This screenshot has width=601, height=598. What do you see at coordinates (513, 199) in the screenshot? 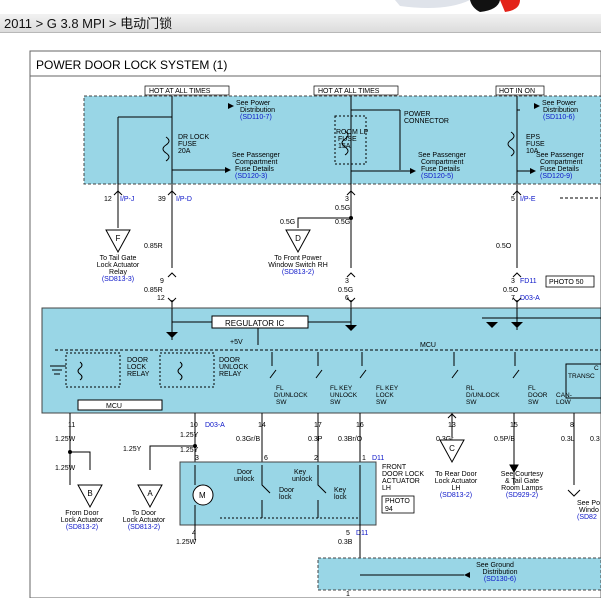
I see `pin-5: 5` at bounding box center [513, 199].